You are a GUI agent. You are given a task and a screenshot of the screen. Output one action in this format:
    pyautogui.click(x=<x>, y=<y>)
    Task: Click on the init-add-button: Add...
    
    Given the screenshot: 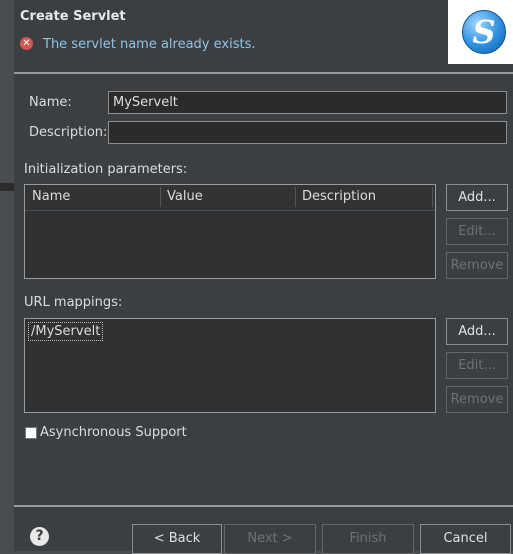 What is the action you would take?
    pyautogui.click(x=477, y=197)
    